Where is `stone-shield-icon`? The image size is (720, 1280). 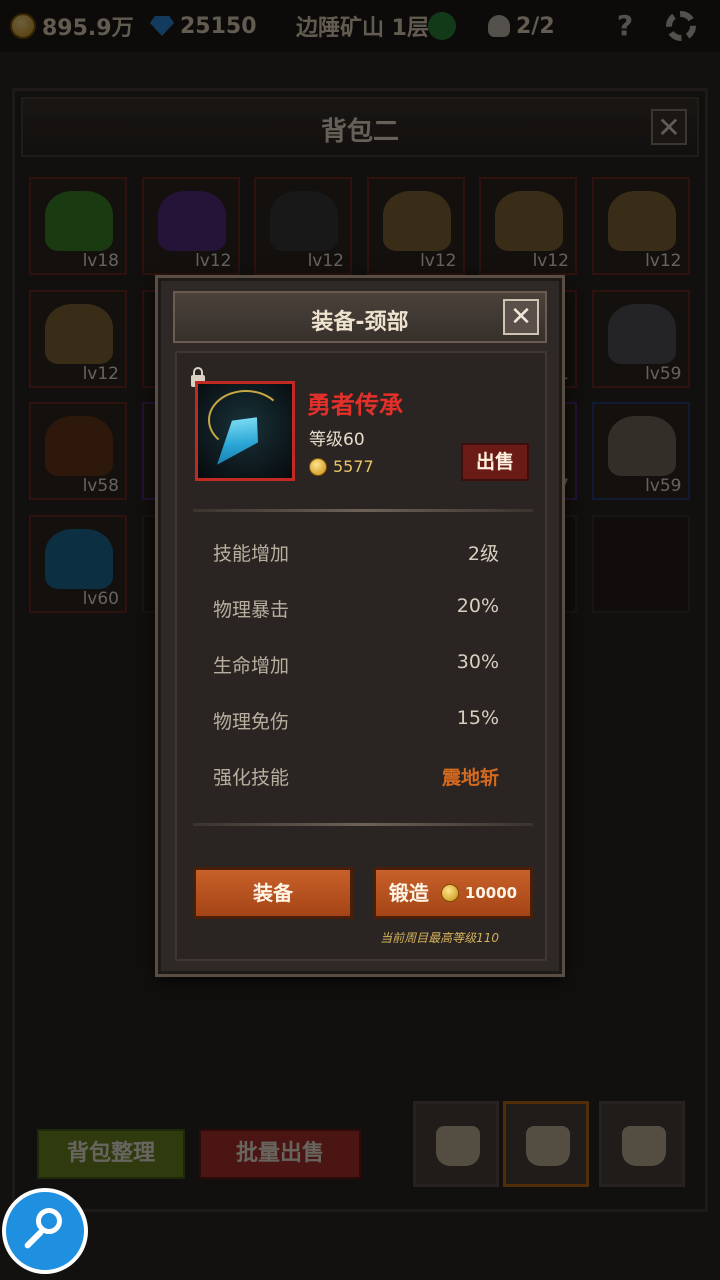
stone-shield-icon is located at coordinates (641, 446).